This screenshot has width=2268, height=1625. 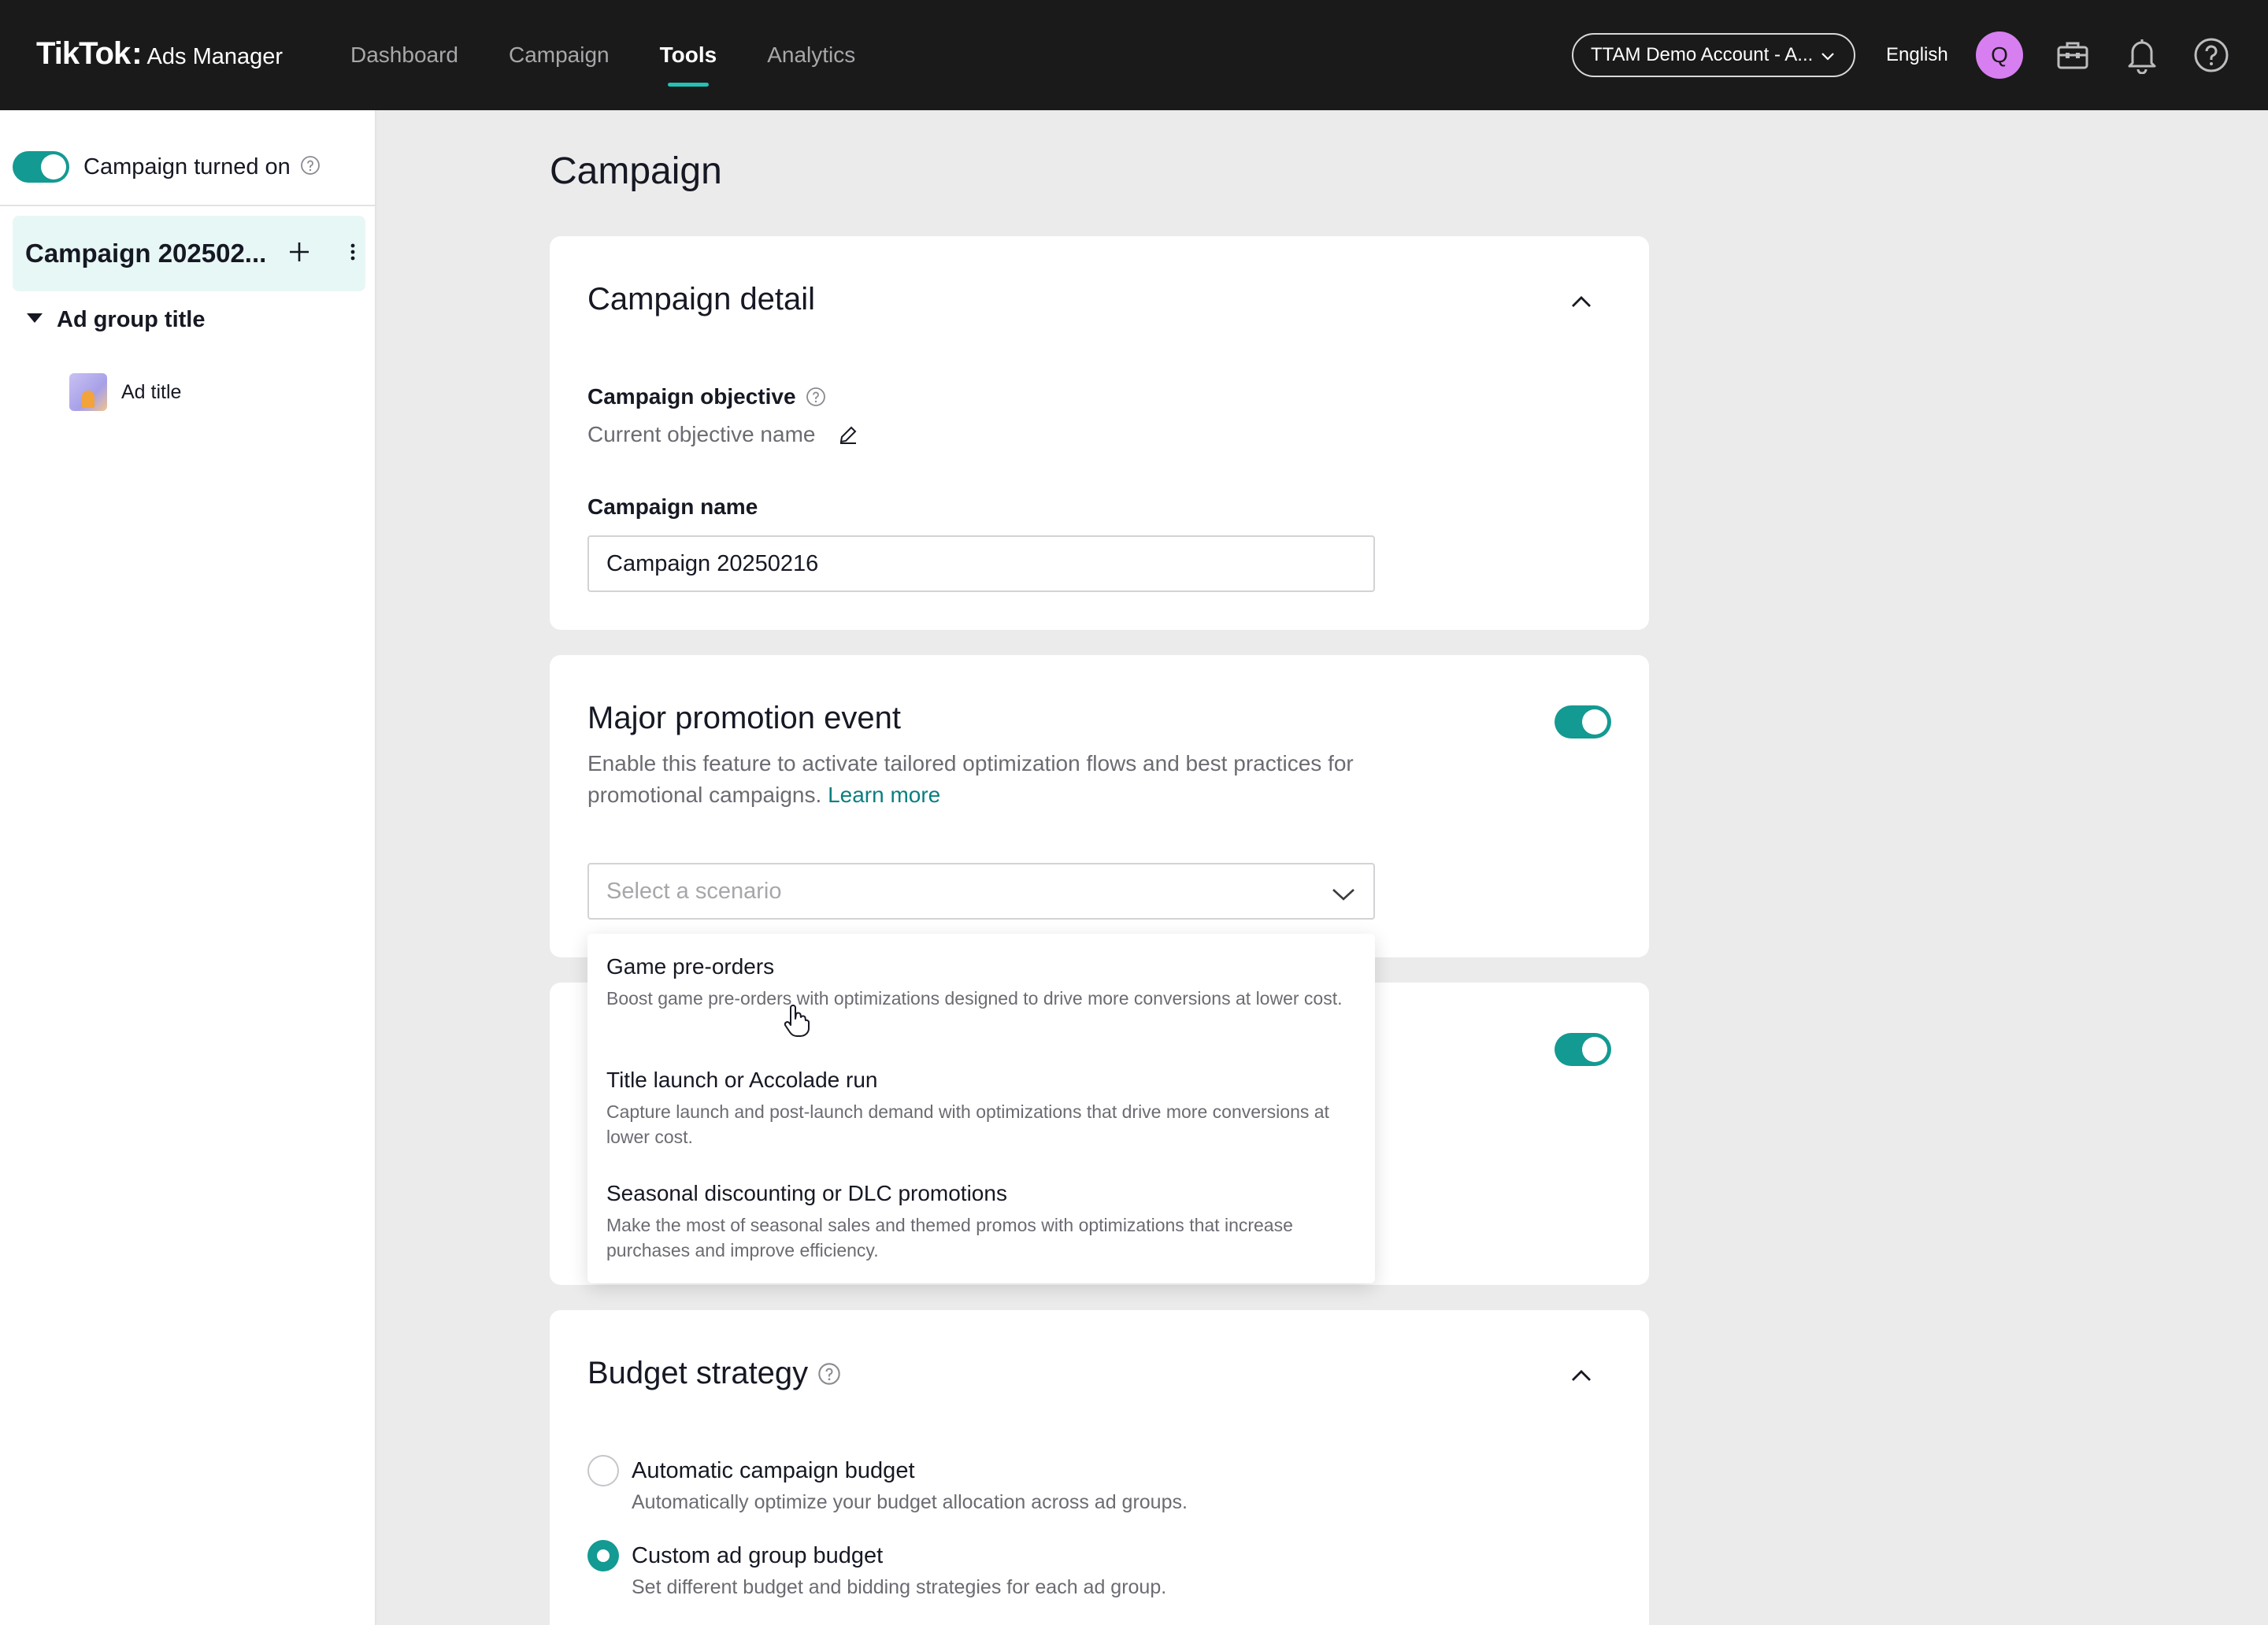 What do you see at coordinates (691, 396) in the screenshot?
I see `campaign-objective-text: Campaign objective` at bounding box center [691, 396].